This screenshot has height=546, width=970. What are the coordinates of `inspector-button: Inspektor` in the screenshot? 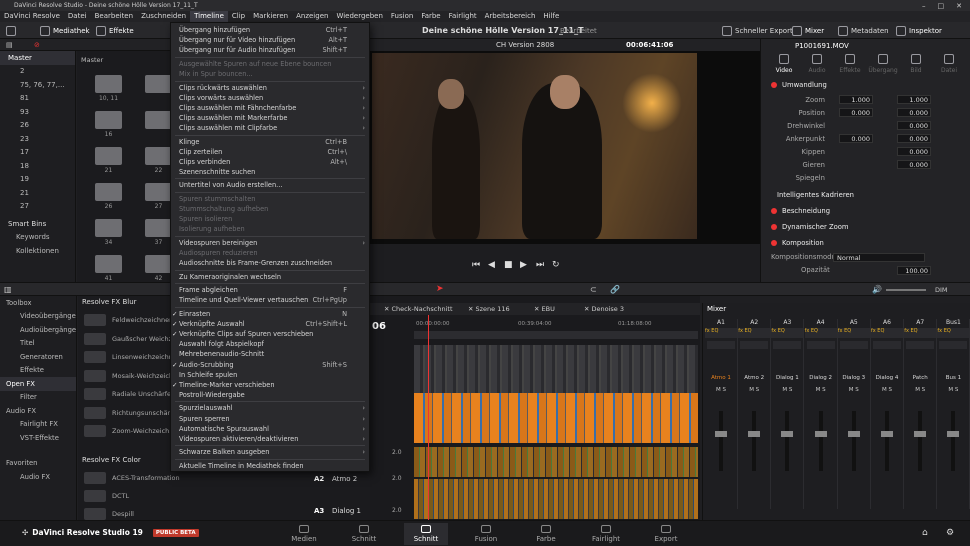 It's located at (919, 30).